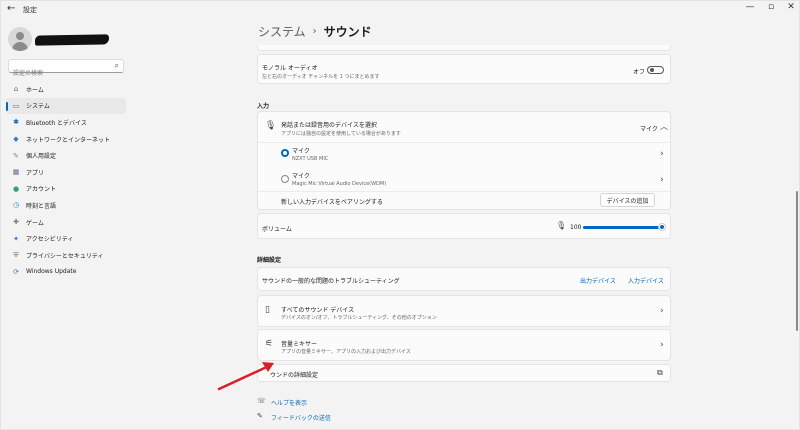 This screenshot has width=800, height=430. What do you see at coordinates (346, 352) in the screenshot?
I see `volume-mixer-desc: アプリの音量ミキサー、アプリの入力および出力デバイス` at bounding box center [346, 352].